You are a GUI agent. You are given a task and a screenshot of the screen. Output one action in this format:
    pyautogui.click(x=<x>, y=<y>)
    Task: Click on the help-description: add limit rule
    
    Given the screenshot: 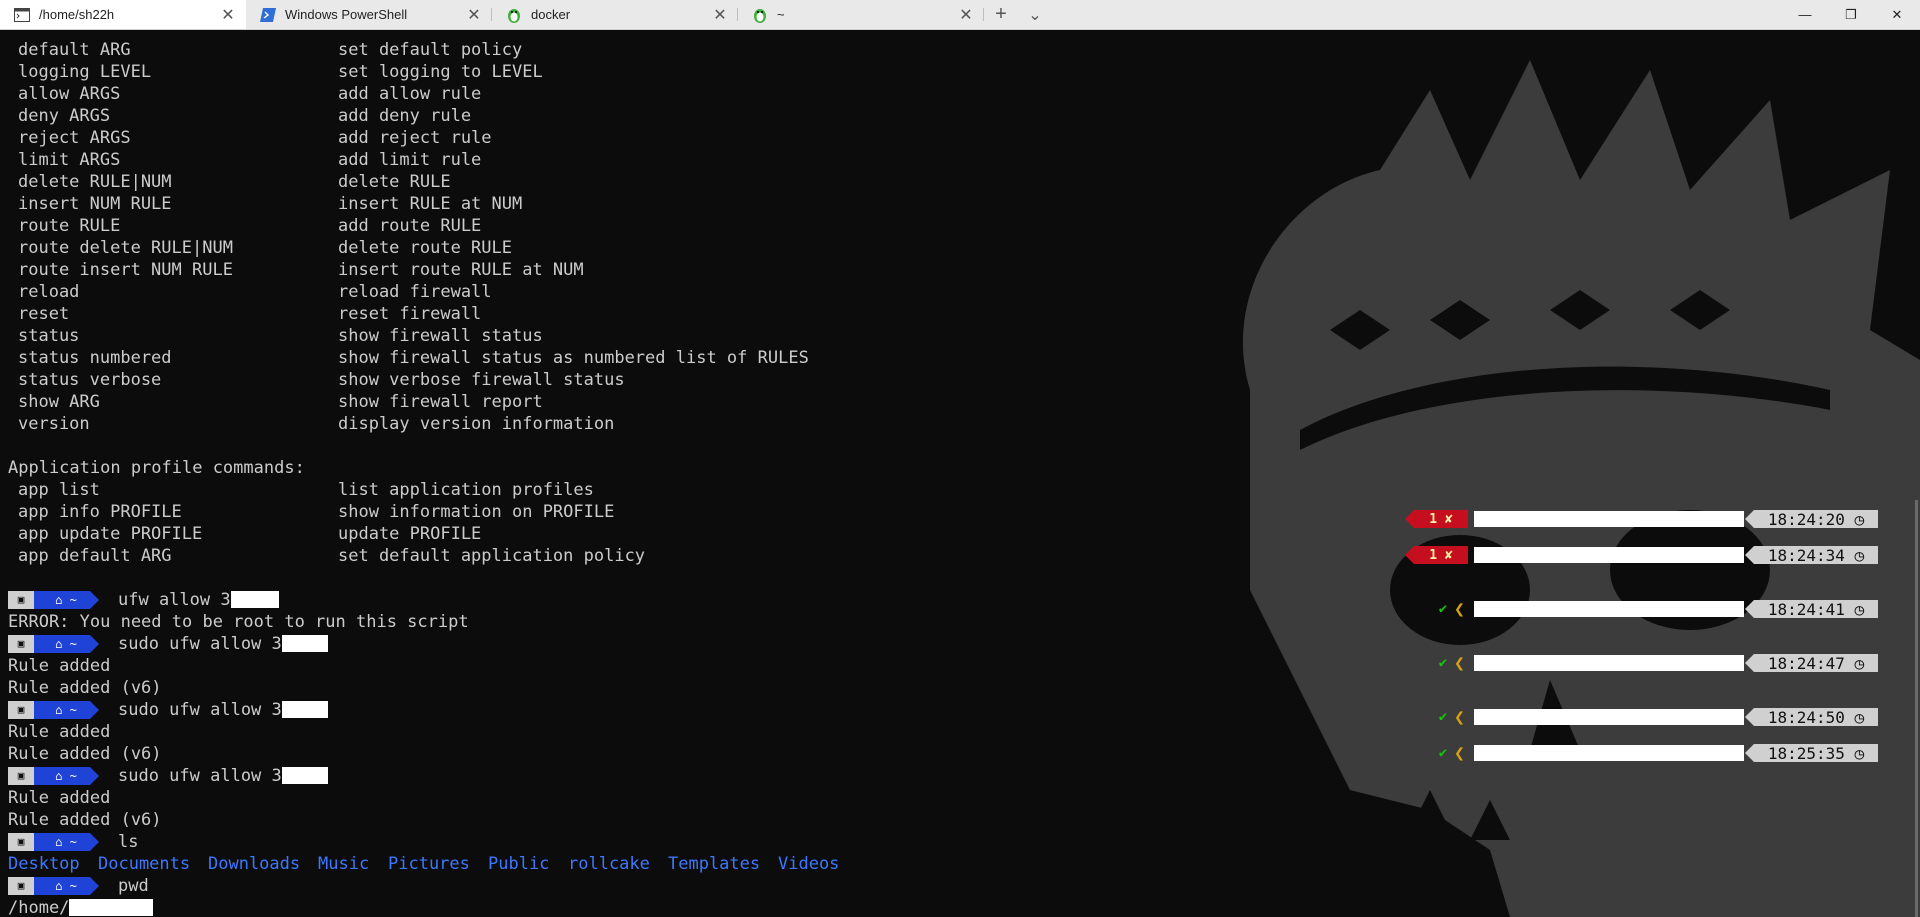 What is the action you would take?
    pyautogui.click(x=410, y=160)
    